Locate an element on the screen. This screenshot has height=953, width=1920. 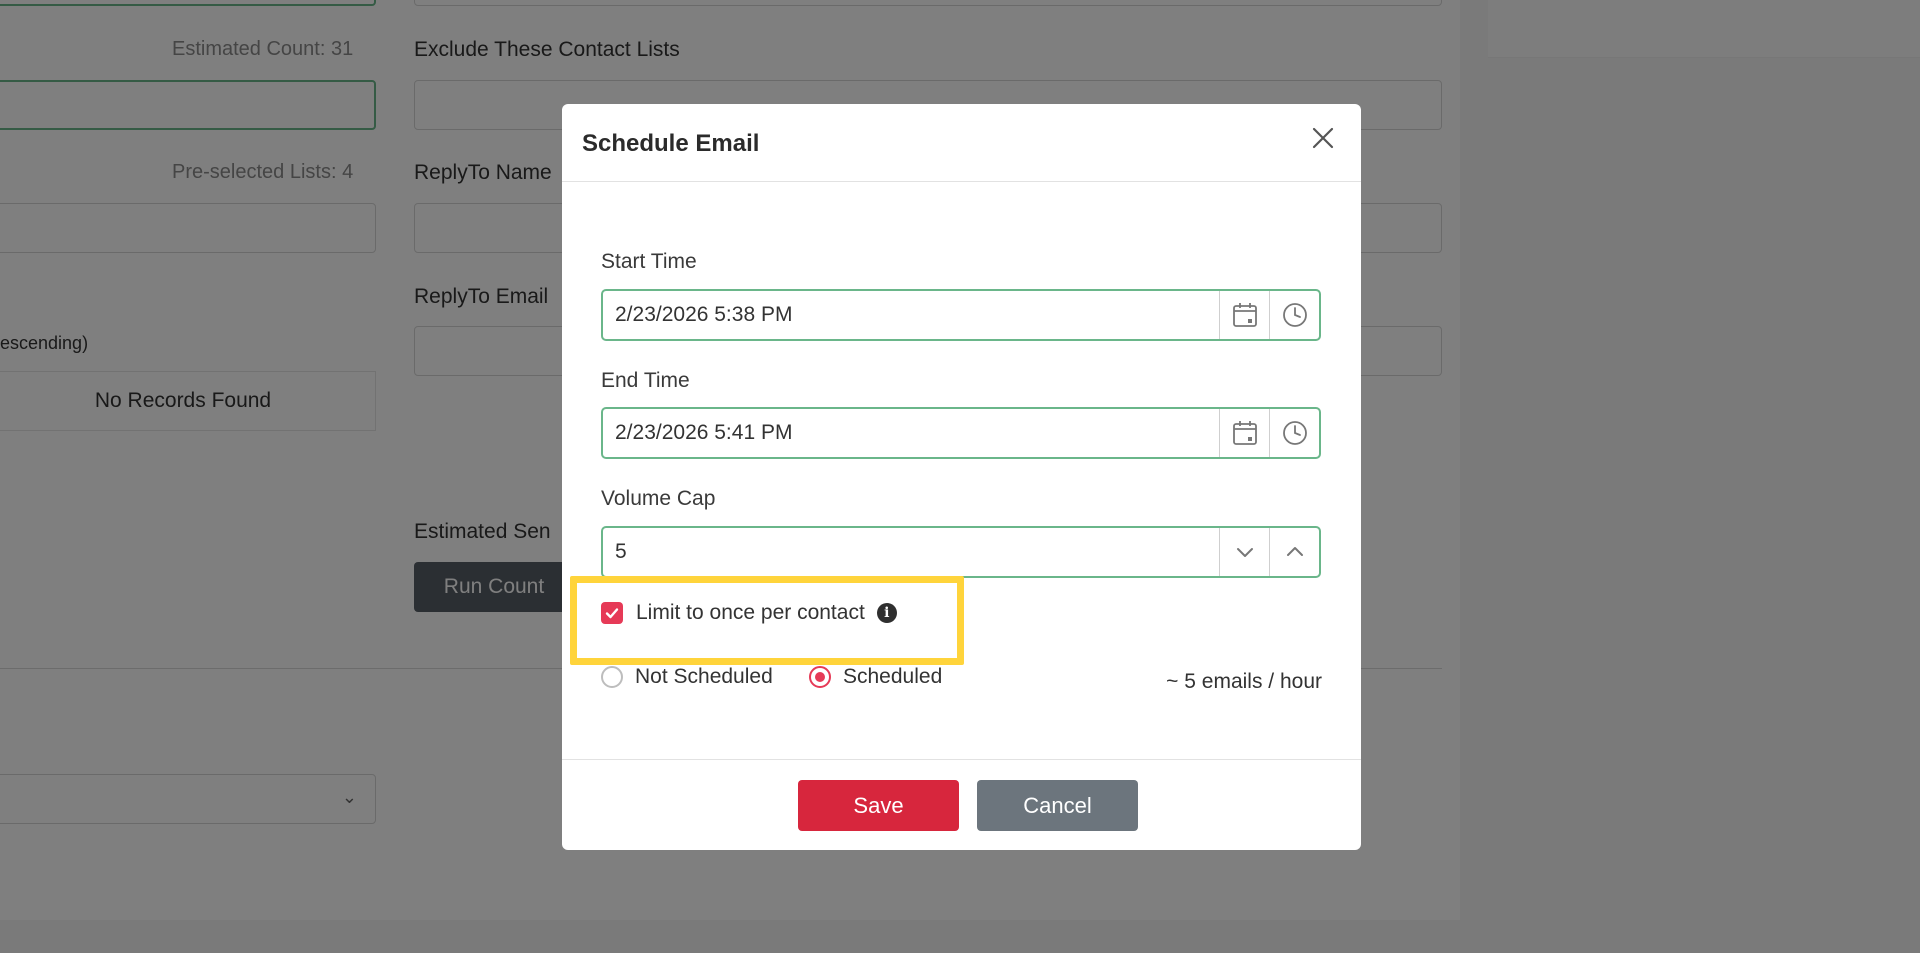
start-time-picker-button is located at coordinates (1294, 315).